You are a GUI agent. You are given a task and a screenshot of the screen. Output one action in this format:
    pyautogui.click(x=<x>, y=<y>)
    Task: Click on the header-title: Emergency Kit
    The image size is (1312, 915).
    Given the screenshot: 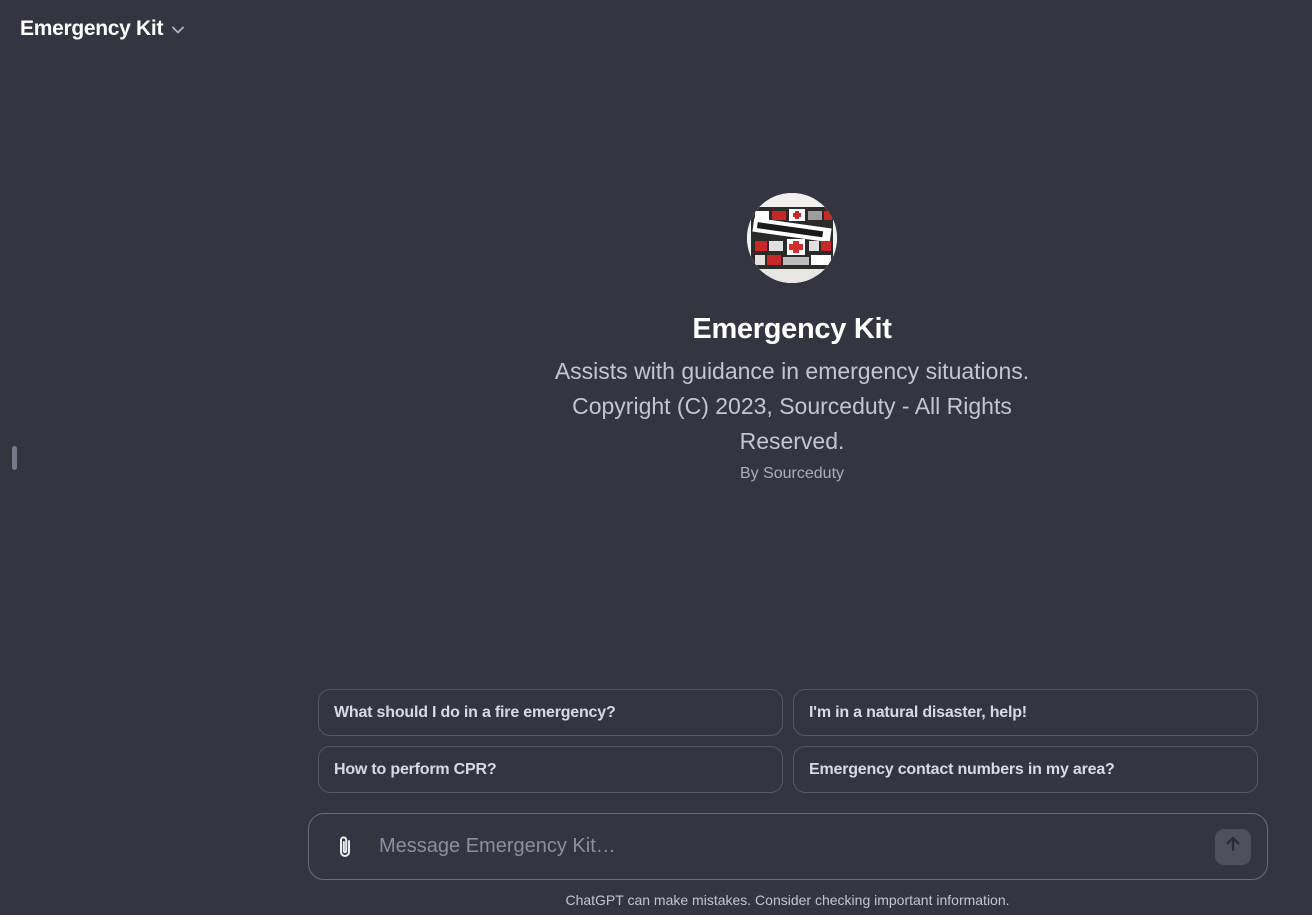 What is the action you would take?
    pyautogui.click(x=92, y=28)
    